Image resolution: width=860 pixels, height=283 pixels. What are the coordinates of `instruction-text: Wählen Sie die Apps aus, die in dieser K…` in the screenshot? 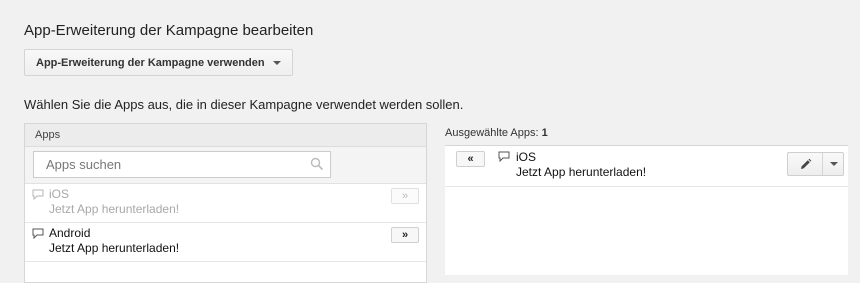 It's located at (244, 104).